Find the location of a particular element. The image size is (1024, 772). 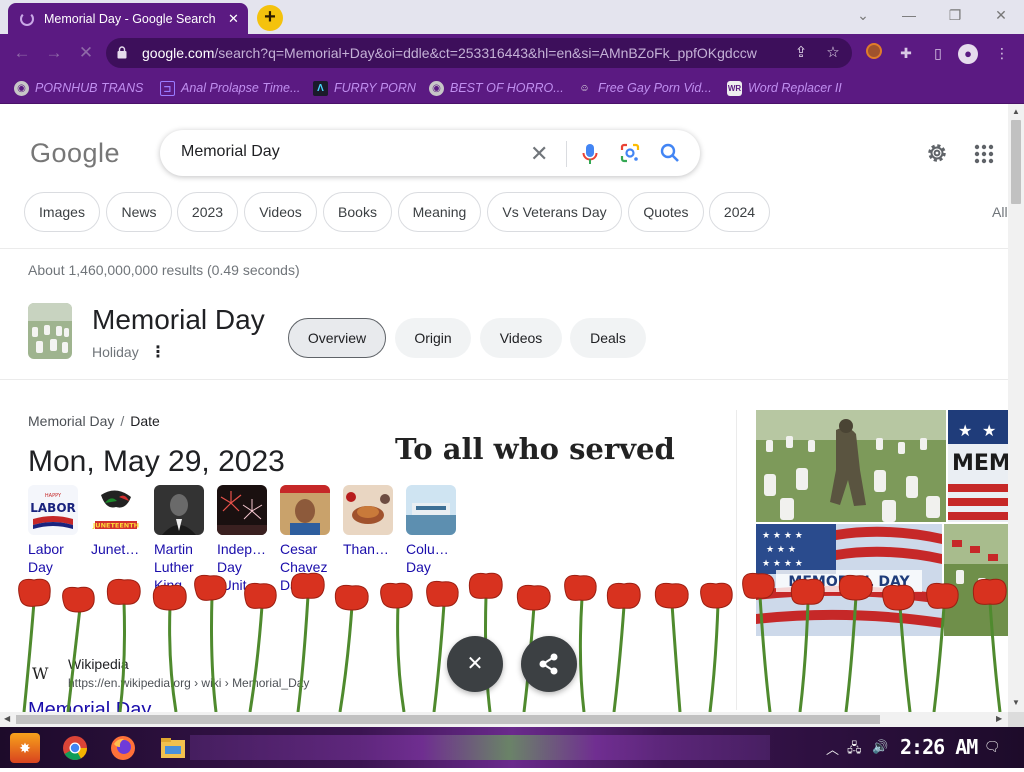

vertical-scroll-thumb is located at coordinates (1016, 162).